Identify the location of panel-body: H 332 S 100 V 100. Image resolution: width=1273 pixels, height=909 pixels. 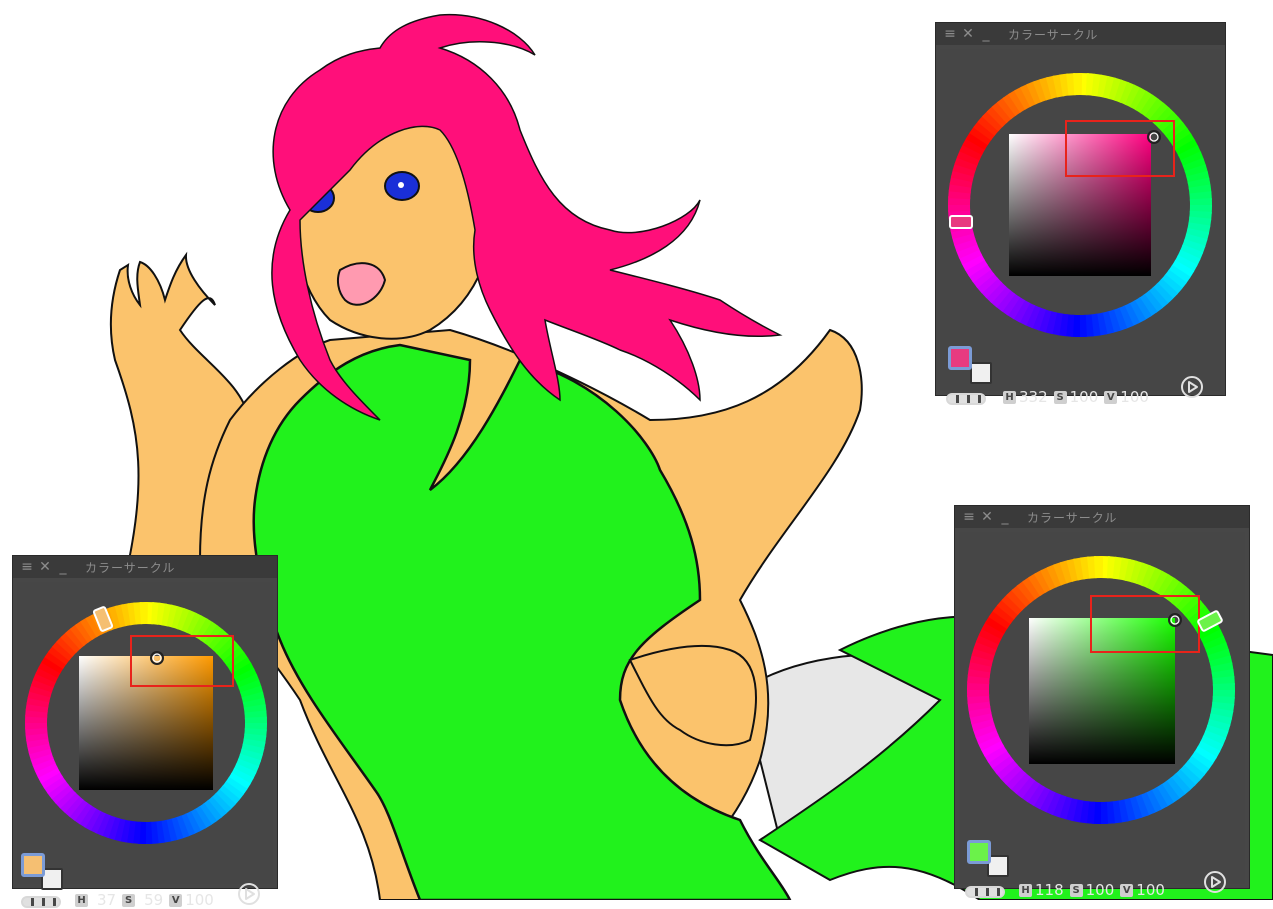
(1080, 227).